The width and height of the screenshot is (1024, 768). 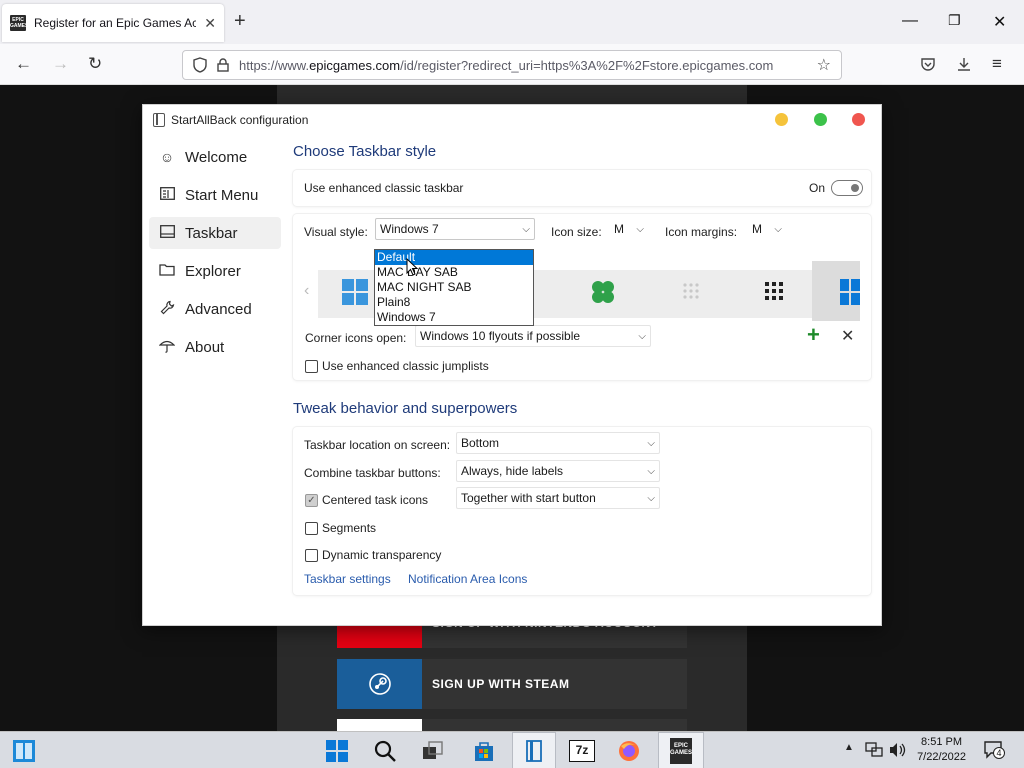 I want to click on taskbar-settings-link: Taskbar settings, so click(x=347, y=579).